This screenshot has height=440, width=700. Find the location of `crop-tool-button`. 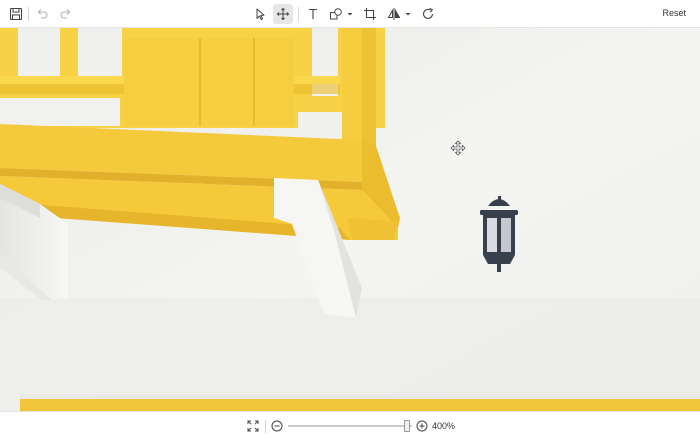

crop-tool-button is located at coordinates (370, 14).